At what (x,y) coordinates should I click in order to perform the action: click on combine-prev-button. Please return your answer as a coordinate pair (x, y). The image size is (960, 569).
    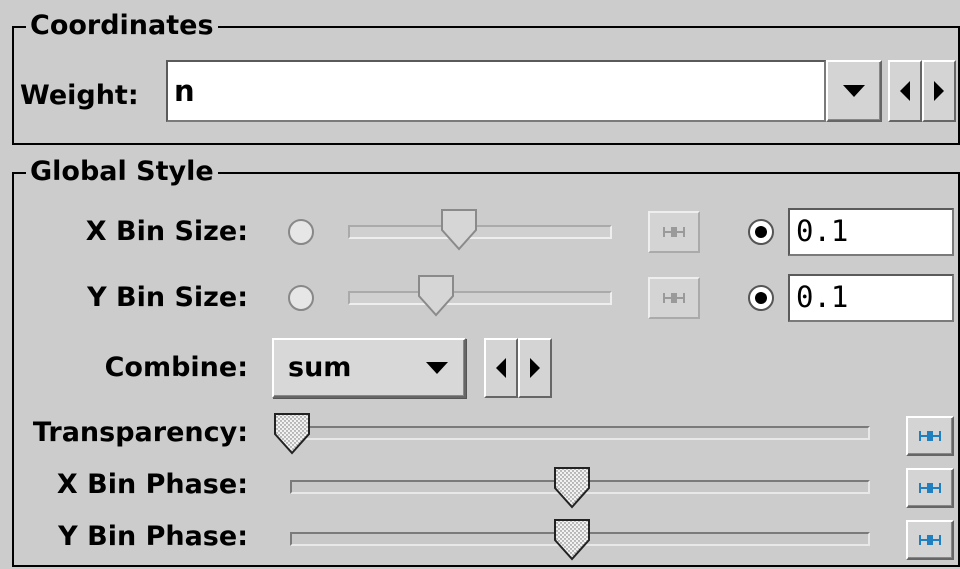
    Looking at the image, I should click on (501, 368).